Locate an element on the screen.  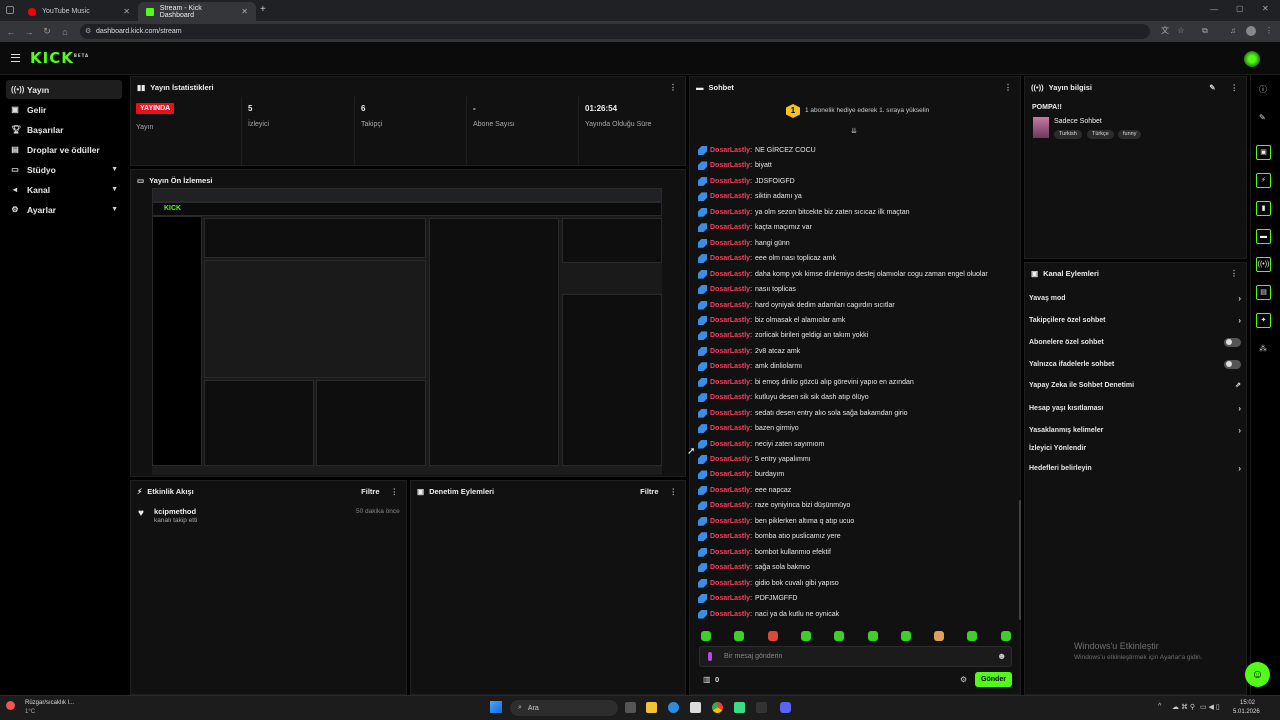
extensions-icon: ⧉ is located at coordinates (1205, 31).